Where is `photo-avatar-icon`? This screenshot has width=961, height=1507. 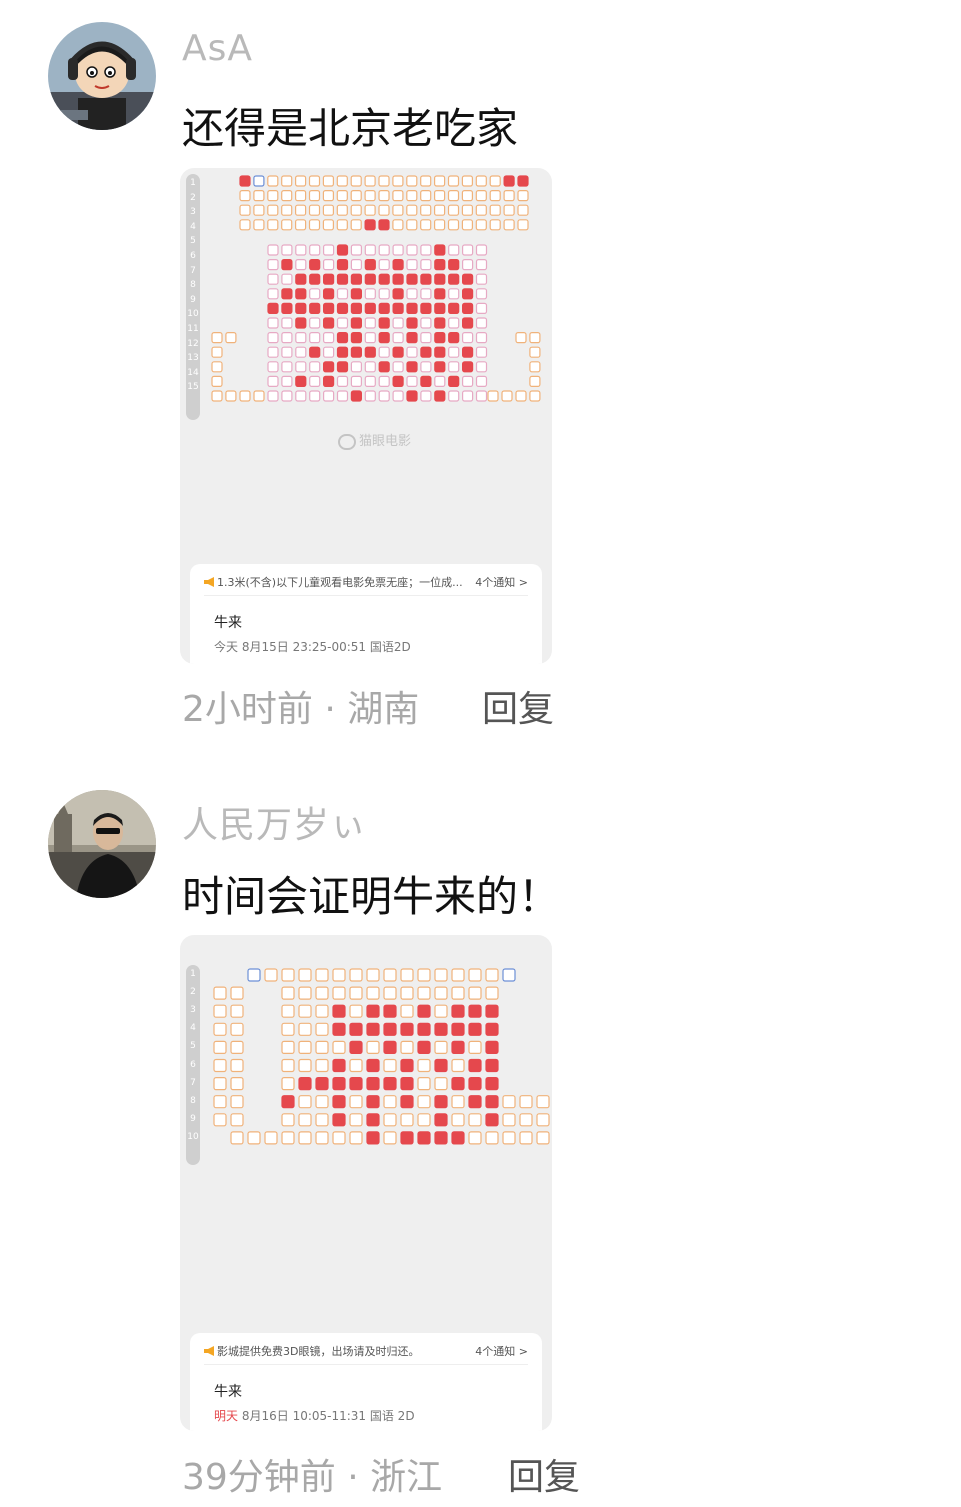 photo-avatar-icon is located at coordinates (102, 844).